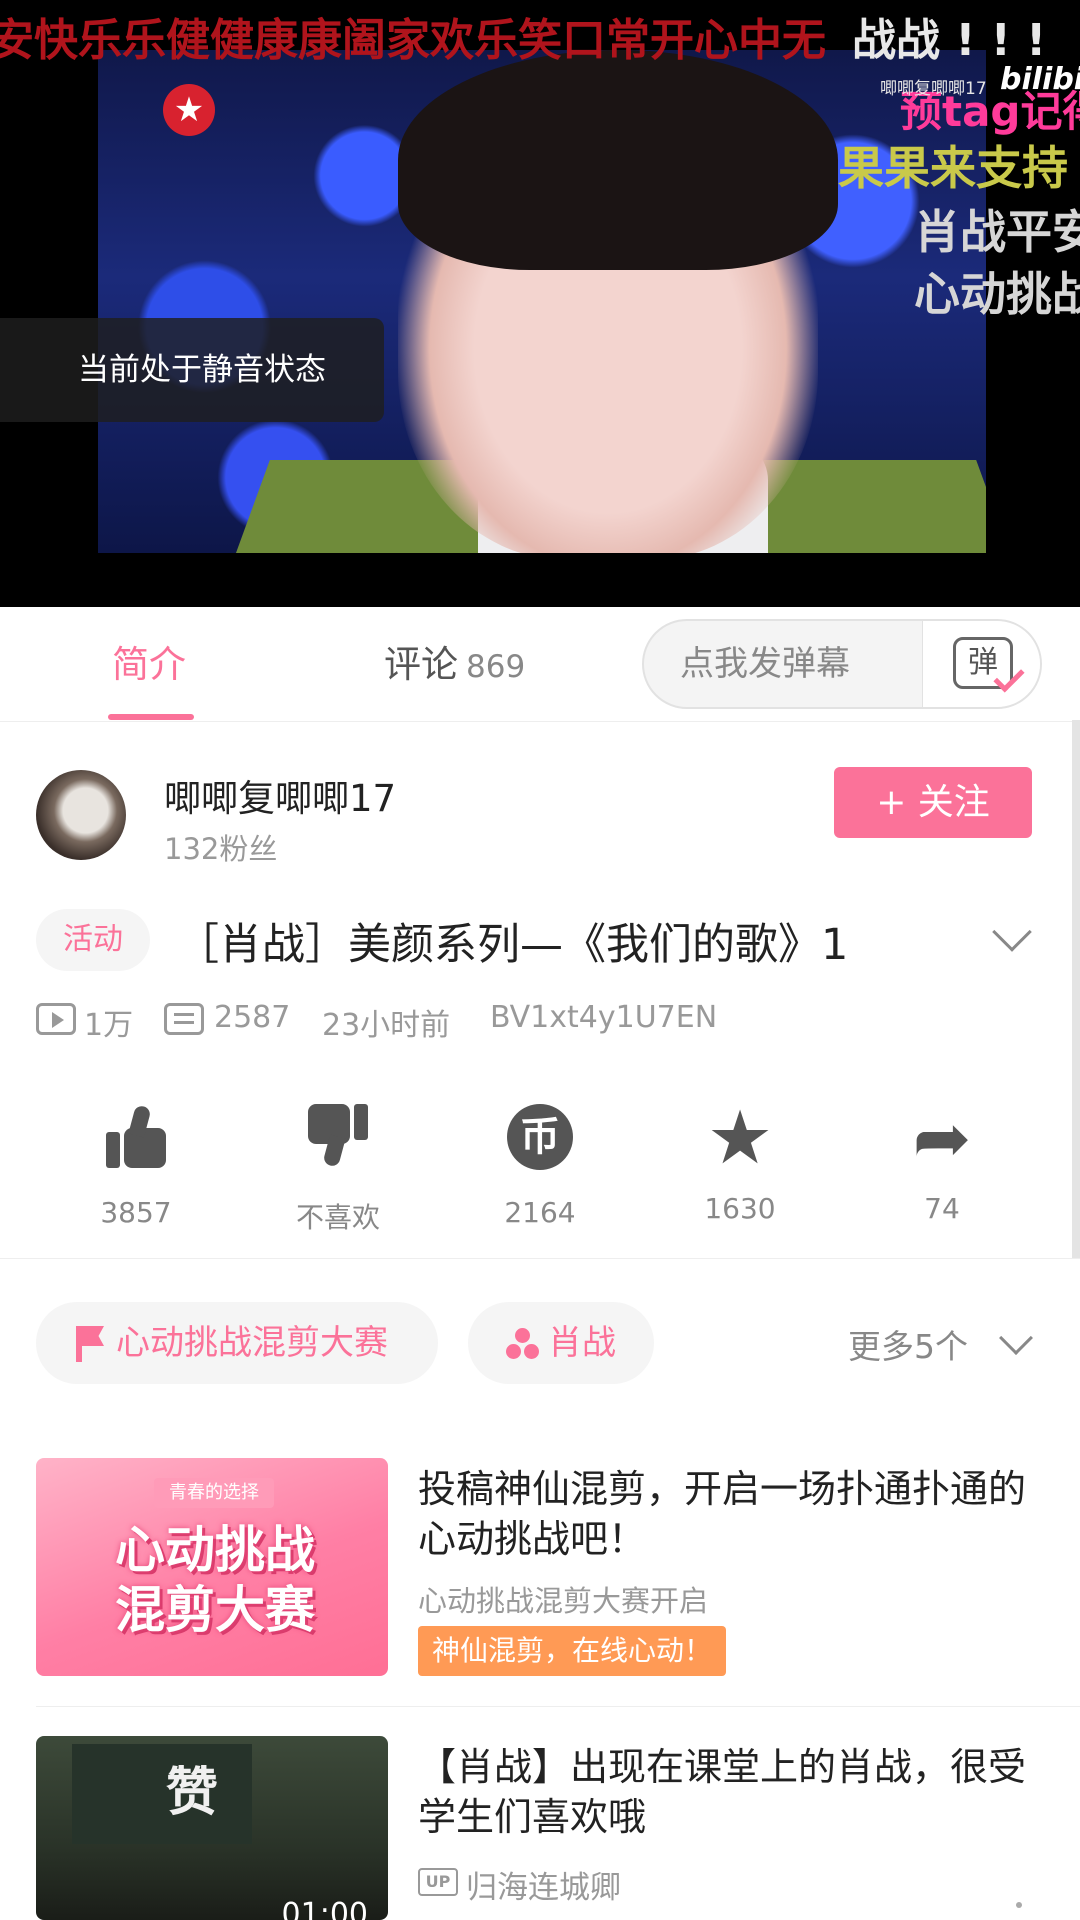 Image resolution: width=1080 pixels, height=1920 pixels. I want to click on fan-count: 132粉丝, so click(221, 849).